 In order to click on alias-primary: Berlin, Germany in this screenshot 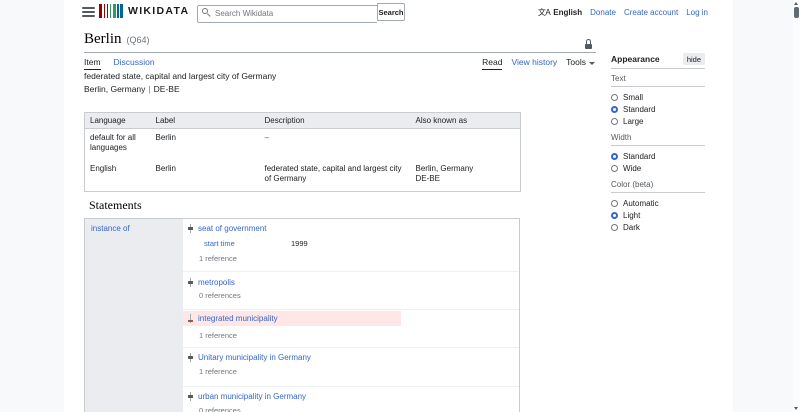, I will do `click(115, 89)`.